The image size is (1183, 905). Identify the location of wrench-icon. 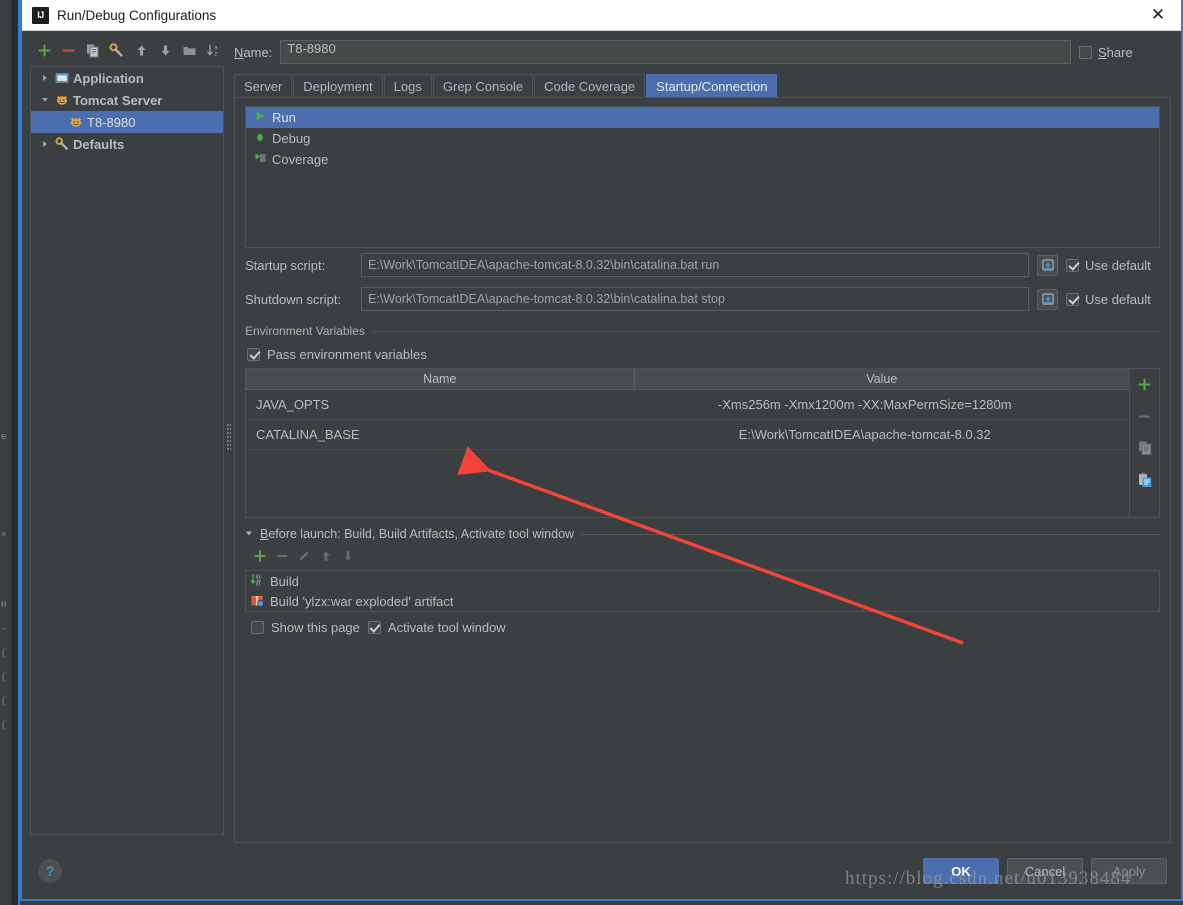
(116, 50).